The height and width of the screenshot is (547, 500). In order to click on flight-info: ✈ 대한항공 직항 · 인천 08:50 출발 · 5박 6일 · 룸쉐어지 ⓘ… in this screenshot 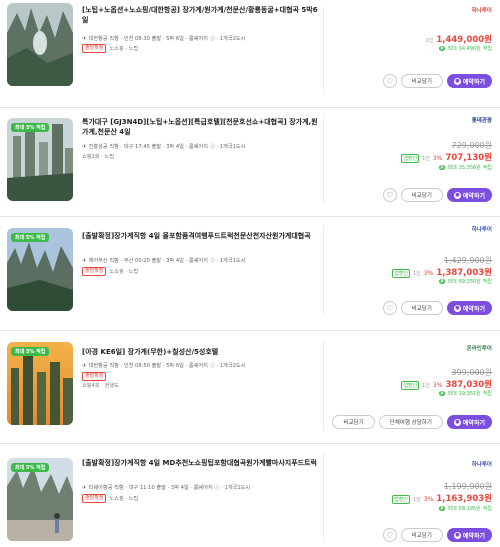, I will do `click(202, 366)`.